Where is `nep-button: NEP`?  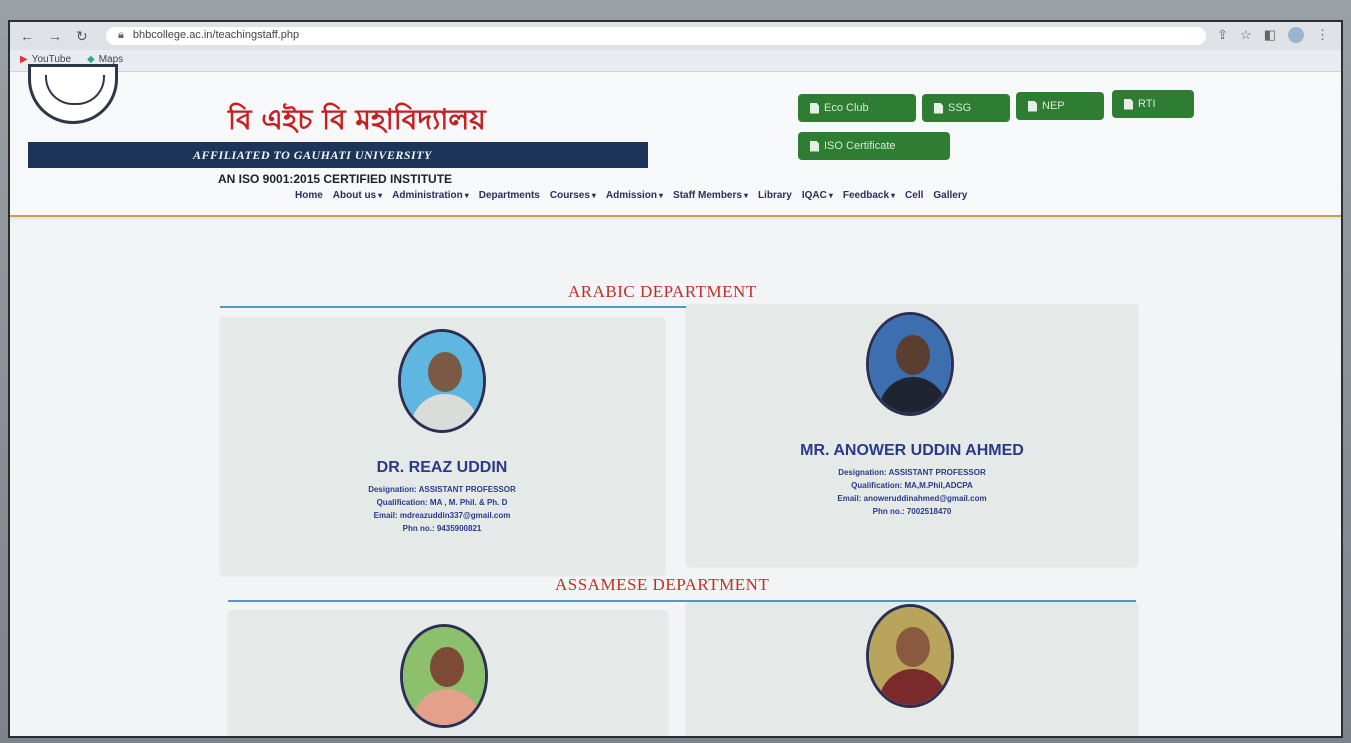
nep-button: NEP is located at coordinates (1060, 106).